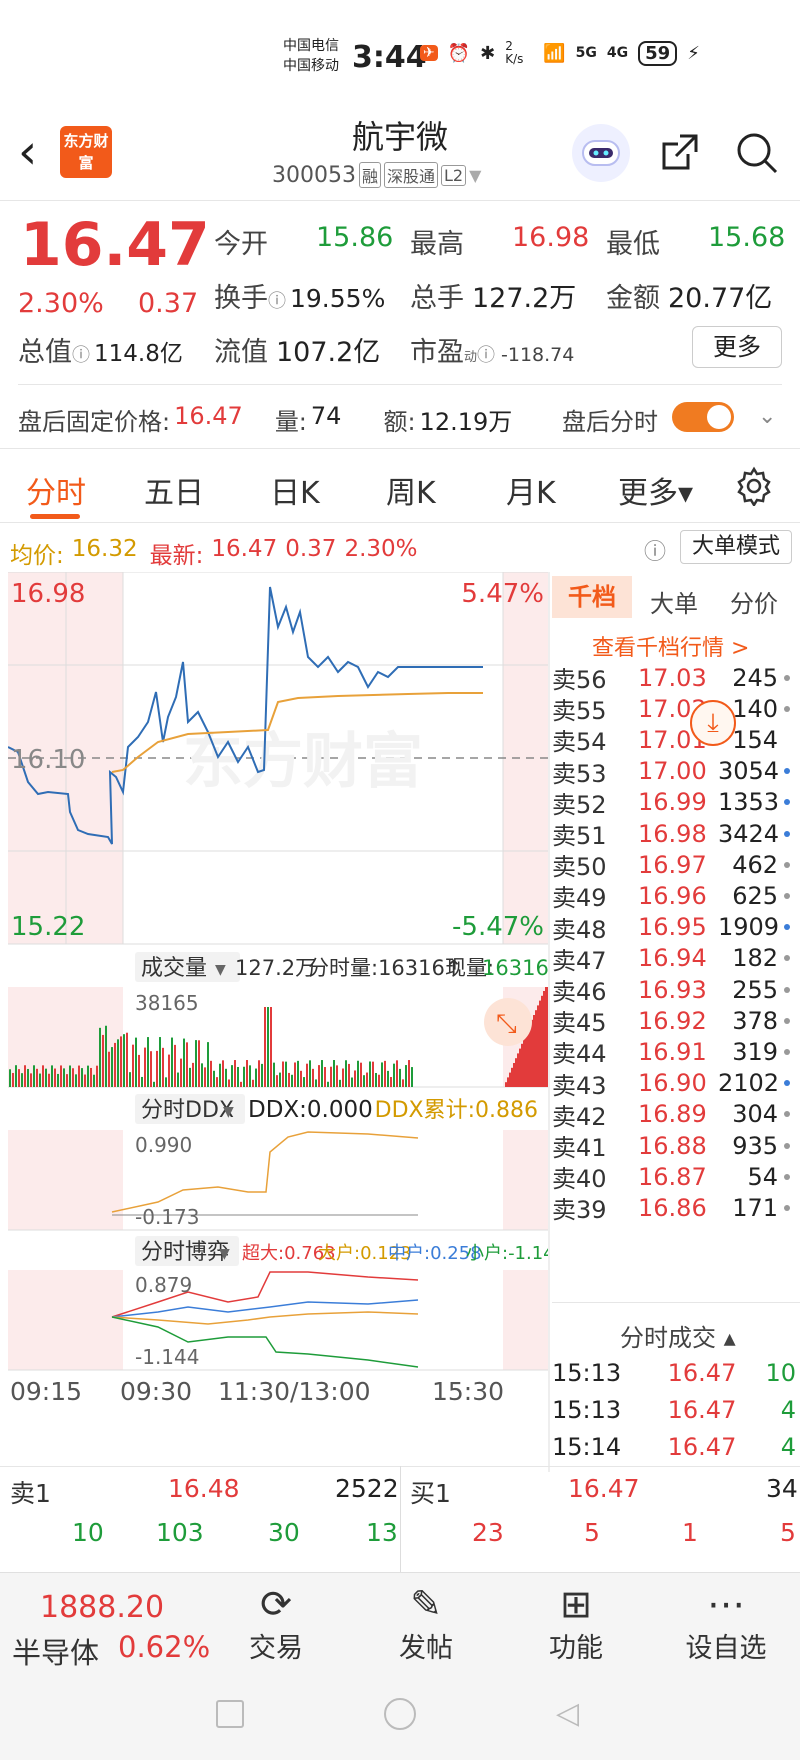 The image size is (800, 1760). Describe the element at coordinates (163, 1285) in the screenshot. I see `game-max-label: 0.879` at that location.